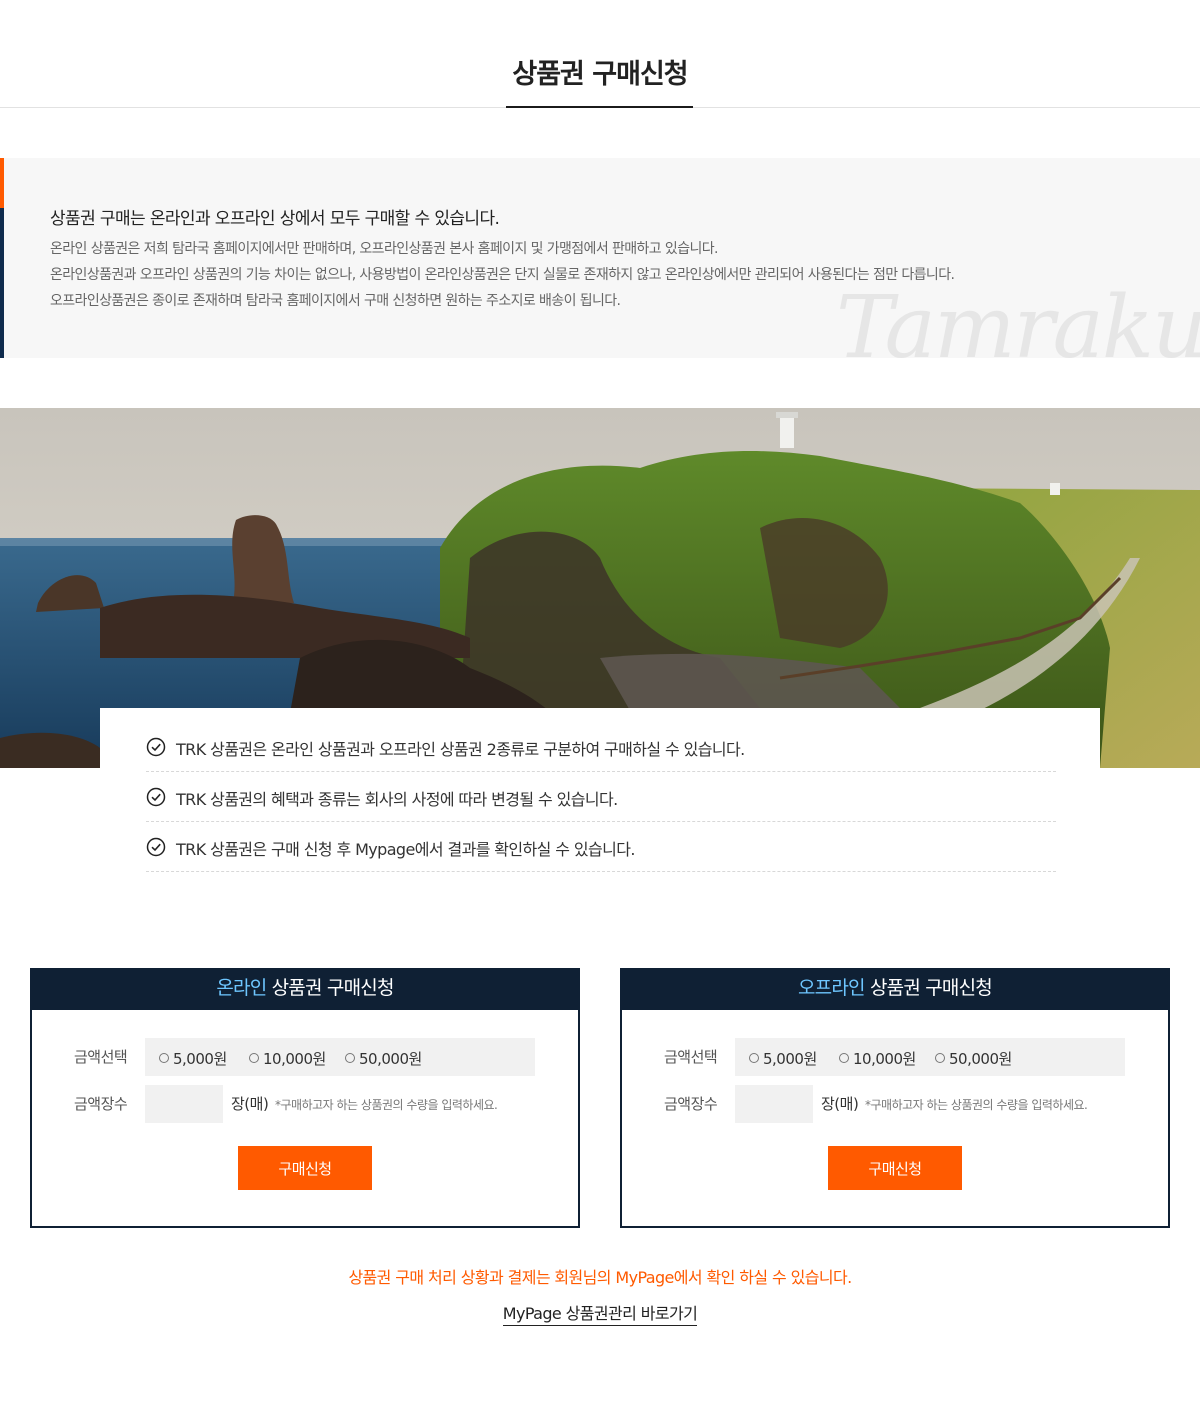 The width and height of the screenshot is (1200, 1420). Describe the element at coordinates (599, 107) in the screenshot. I see `title-underline` at that location.